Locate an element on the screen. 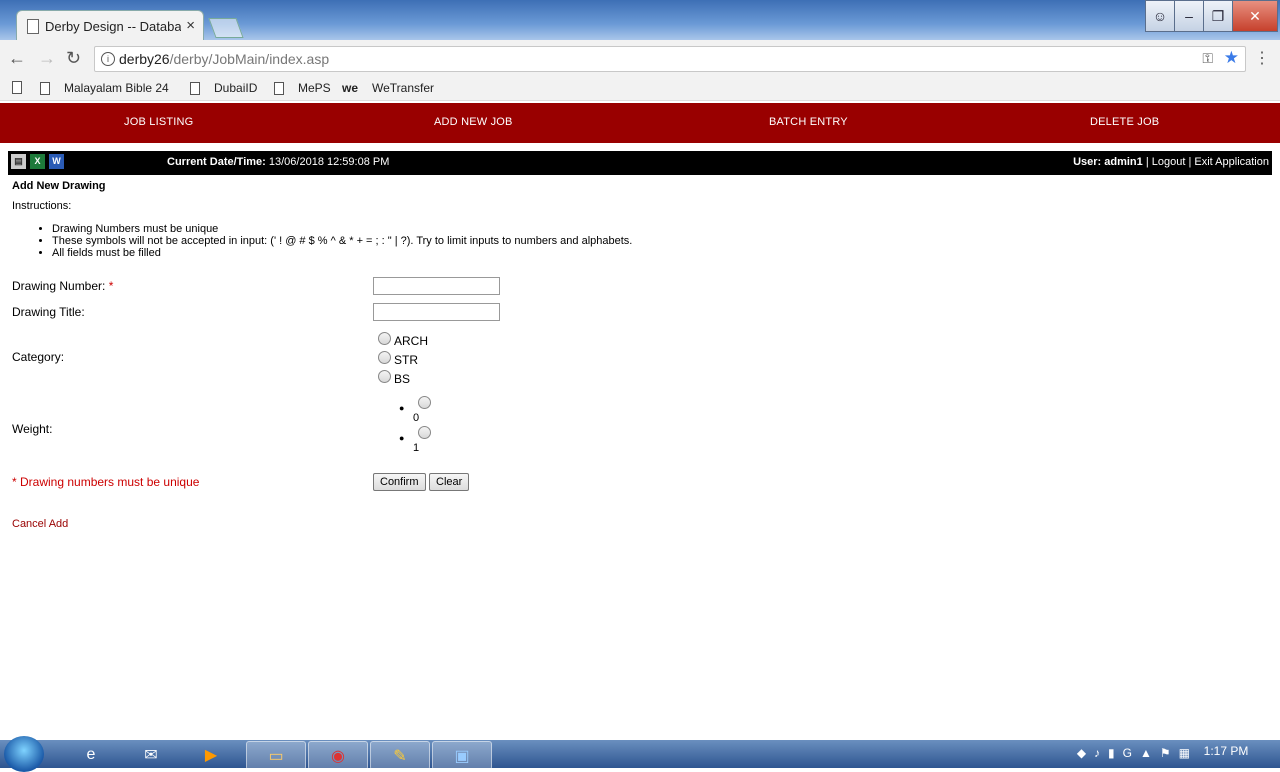 The image size is (1280, 772). file-explorer-icon: ▭ is located at coordinates (276, 755).